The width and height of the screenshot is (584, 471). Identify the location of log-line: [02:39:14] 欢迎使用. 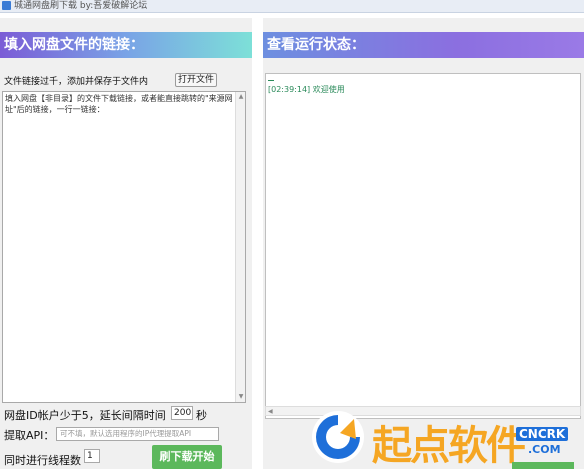
(306, 89).